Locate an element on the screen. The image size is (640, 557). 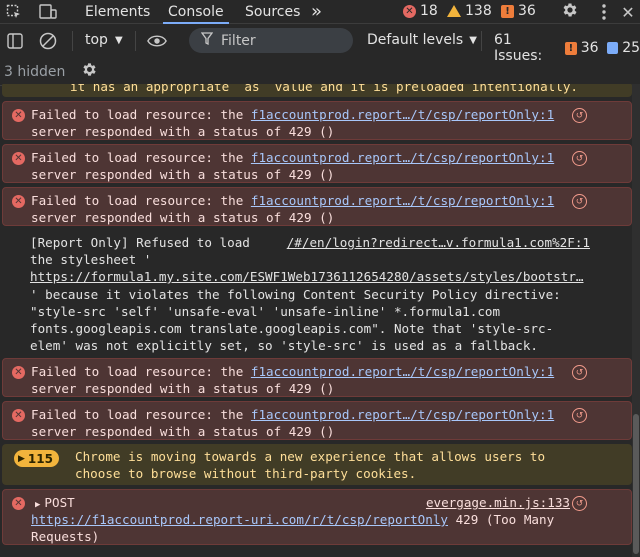
settings-gear-icon is located at coordinates (570, 10).